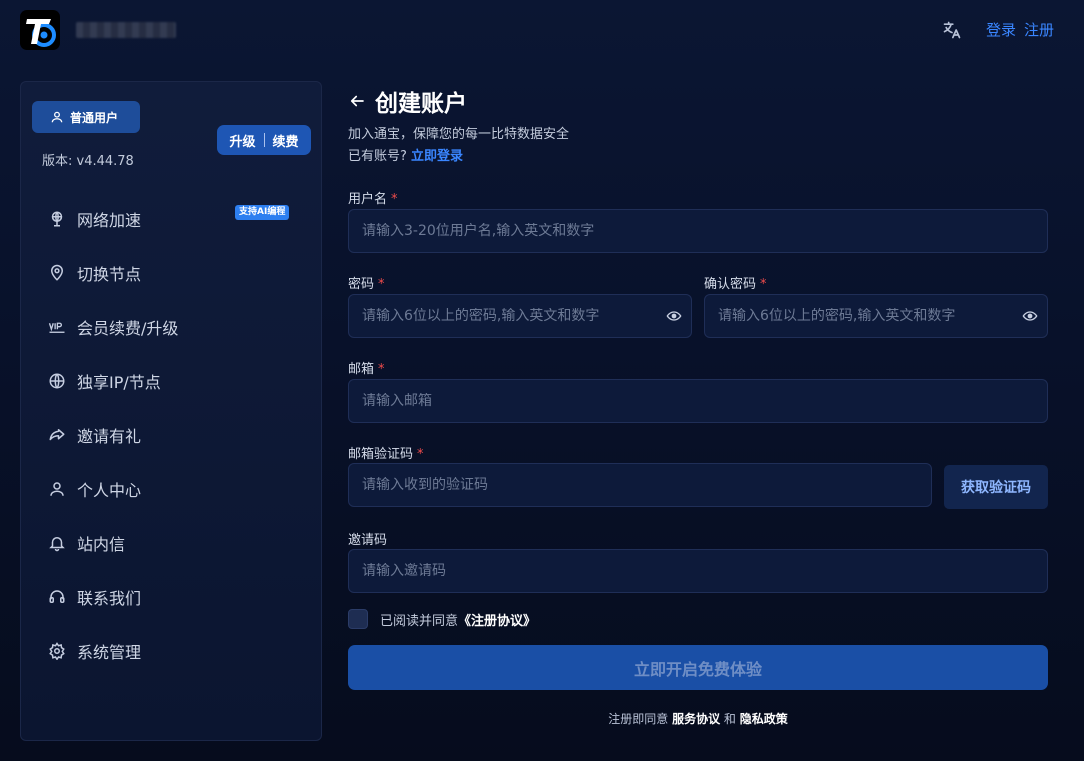 This screenshot has height=761, width=1084. Describe the element at coordinates (94, 117) in the screenshot. I see `user-type-label: 普通用户` at that location.